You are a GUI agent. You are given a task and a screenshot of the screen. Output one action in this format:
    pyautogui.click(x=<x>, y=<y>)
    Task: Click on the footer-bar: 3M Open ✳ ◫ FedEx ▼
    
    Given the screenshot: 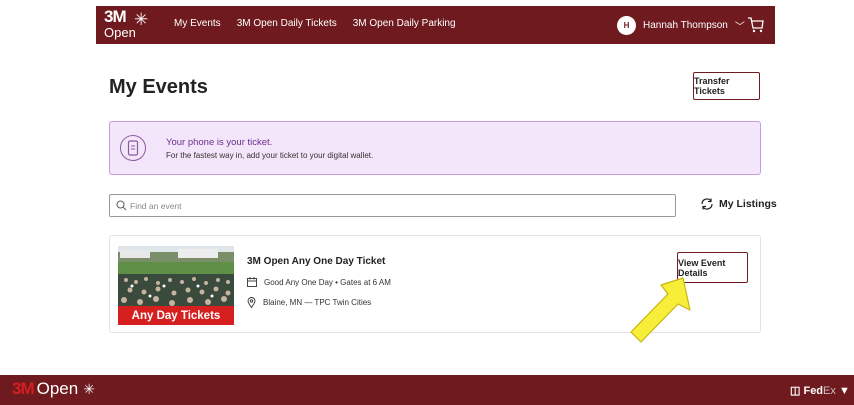 What is the action you would take?
    pyautogui.click(x=427, y=390)
    